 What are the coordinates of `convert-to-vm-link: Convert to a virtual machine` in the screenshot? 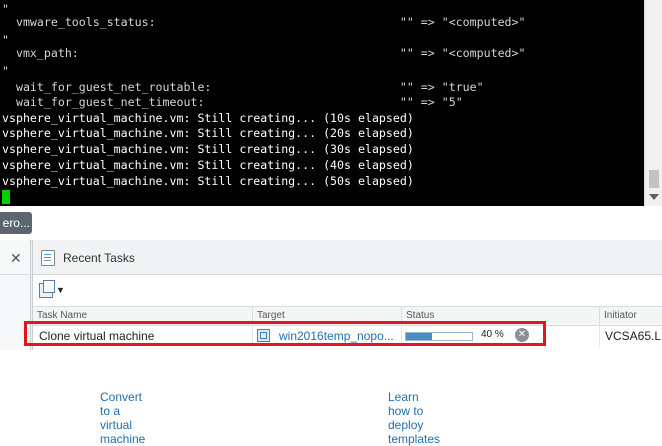 It's located at (122, 418).